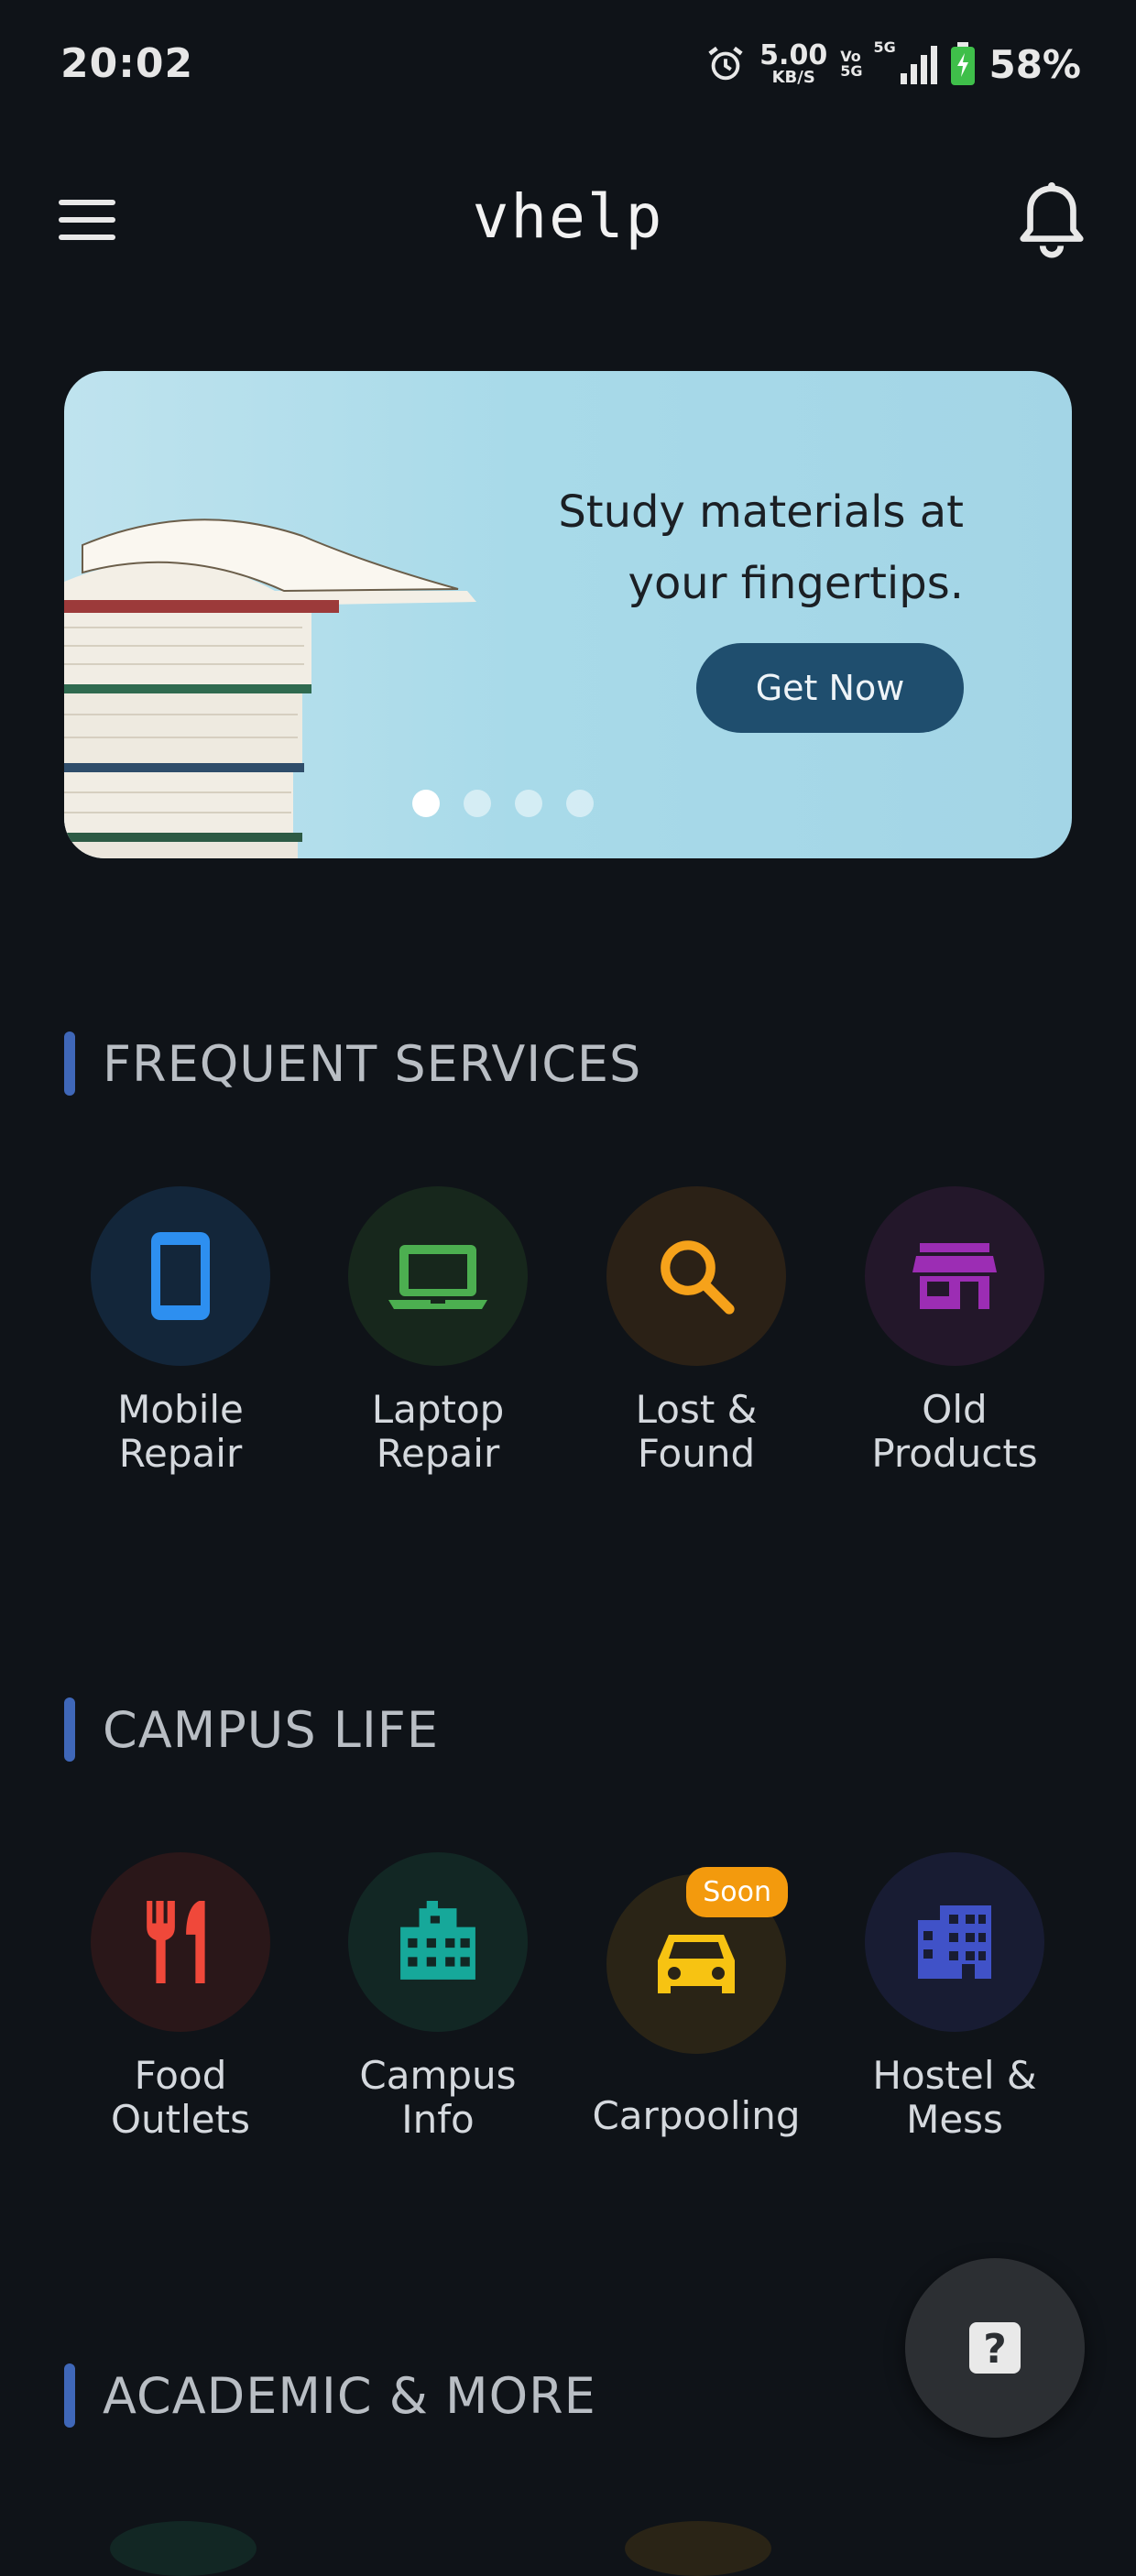 Image resolution: width=1136 pixels, height=2576 pixels. Describe the element at coordinates (127, 64) in the screenshot. I see `status-time: 20:02` at that location.